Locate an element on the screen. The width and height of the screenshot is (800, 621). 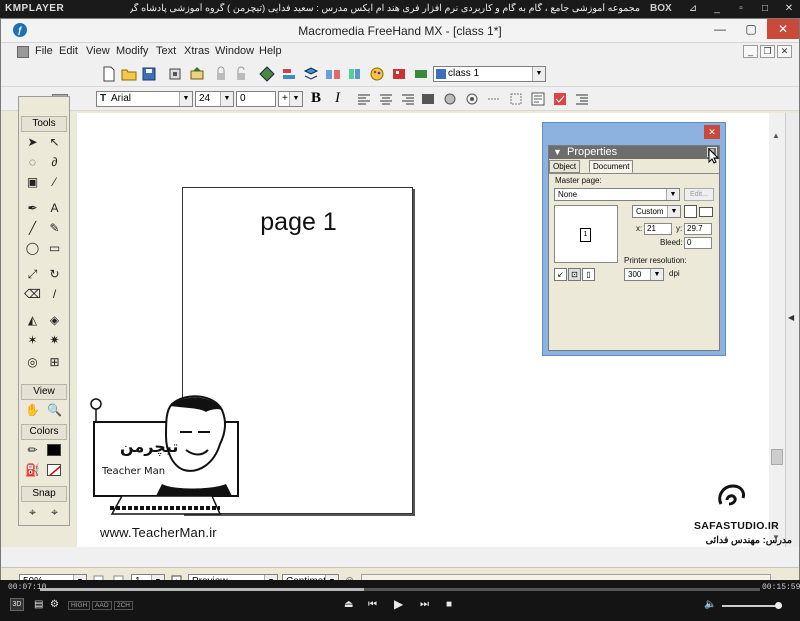
attach-to-path-icon is located at coordinates (472, 99).